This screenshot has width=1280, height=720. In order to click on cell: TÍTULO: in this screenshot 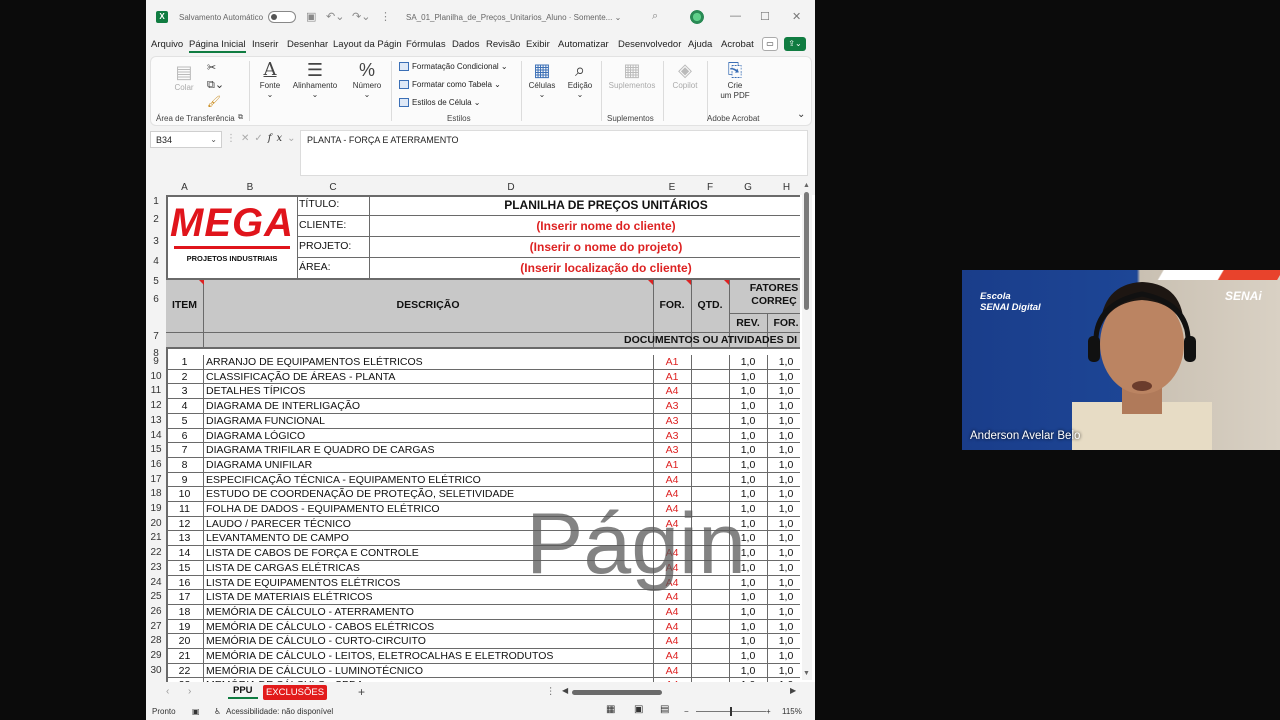, I will do `click(333, 204)`.